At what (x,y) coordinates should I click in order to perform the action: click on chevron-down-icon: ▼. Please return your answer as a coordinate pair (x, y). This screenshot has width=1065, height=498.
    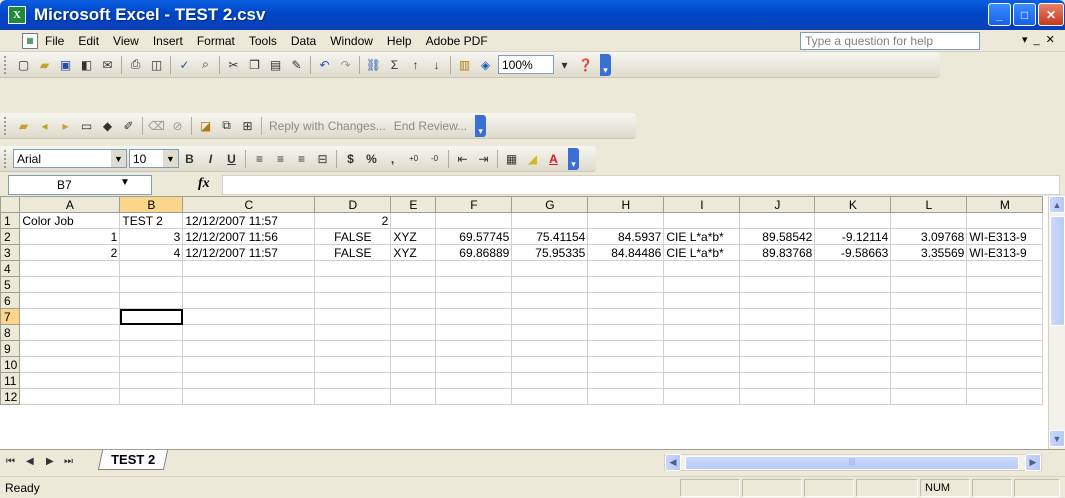
    Looking at the image, I should click on (125, 182).